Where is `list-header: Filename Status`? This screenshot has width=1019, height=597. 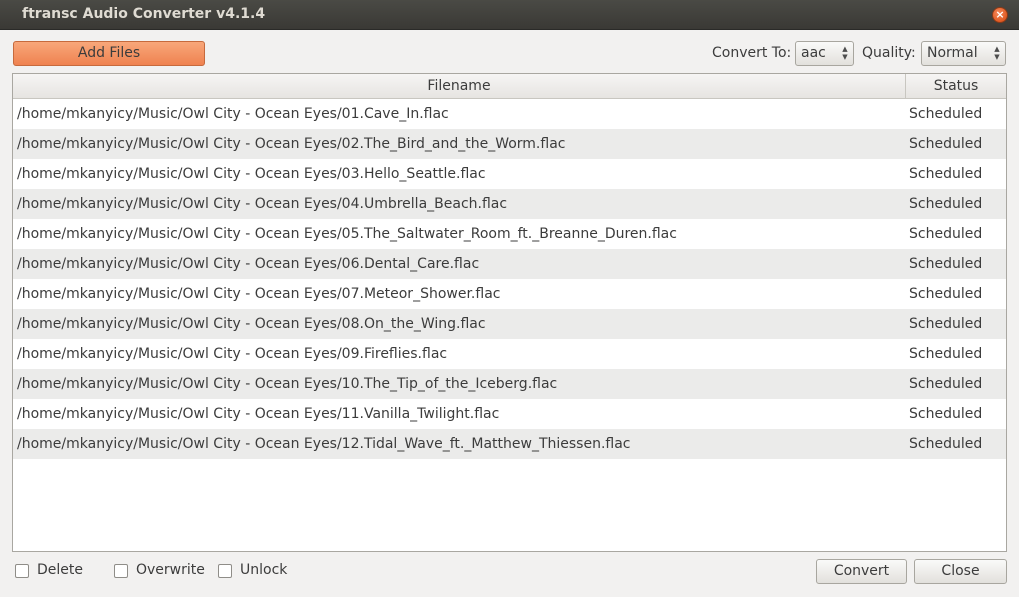 list-header: Filename Status is located at coordinates (509, 86).